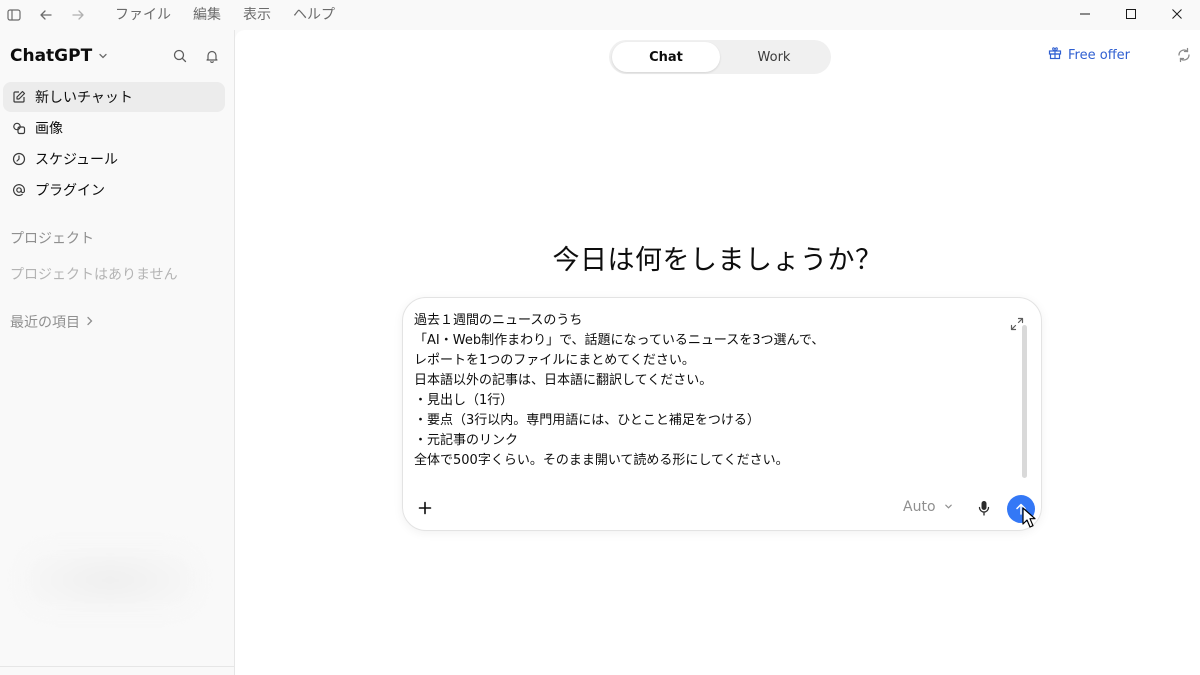  I want to click on brand-title: ChatGPT, so click(51, 56).